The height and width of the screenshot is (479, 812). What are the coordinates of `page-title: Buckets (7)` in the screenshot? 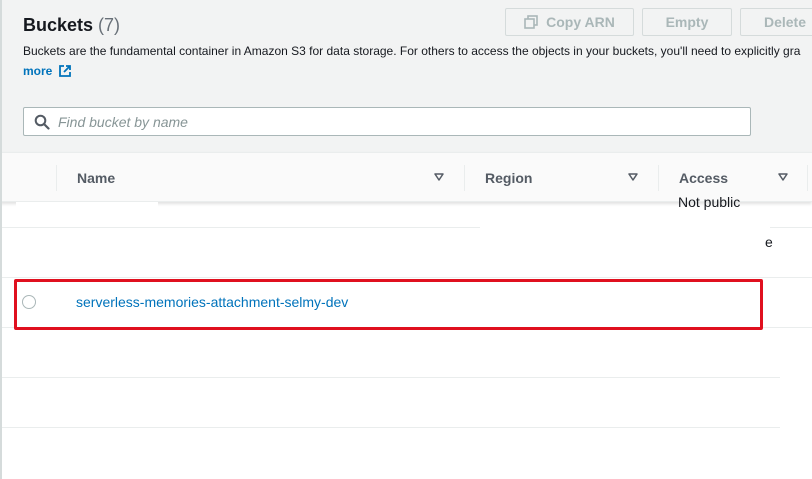 It's located at (71, 25).